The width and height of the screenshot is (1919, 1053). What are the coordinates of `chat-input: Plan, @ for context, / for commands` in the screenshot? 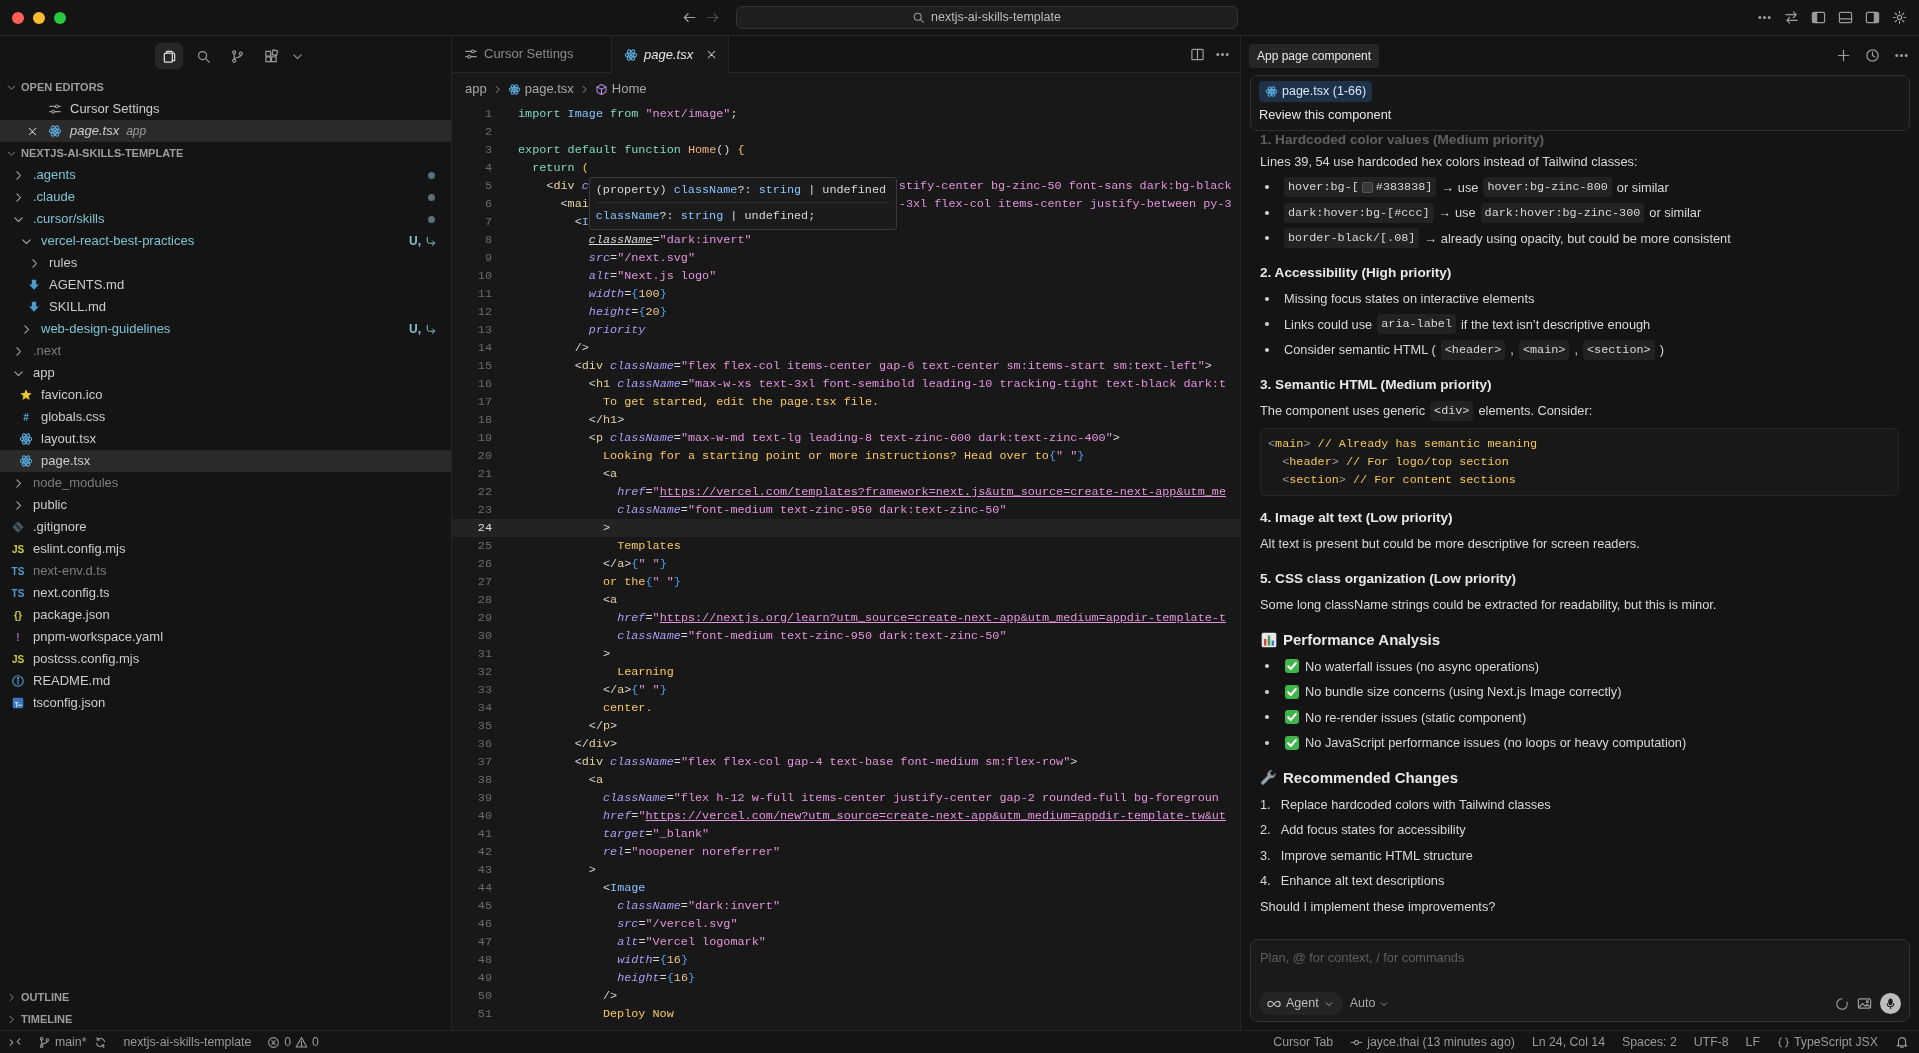 It's located at (1580, 958).